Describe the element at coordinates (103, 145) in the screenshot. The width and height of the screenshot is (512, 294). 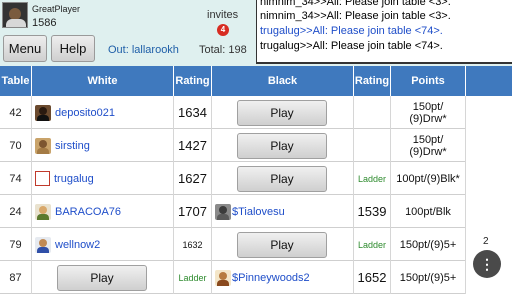
I see `white-player: sirsting` at that location.